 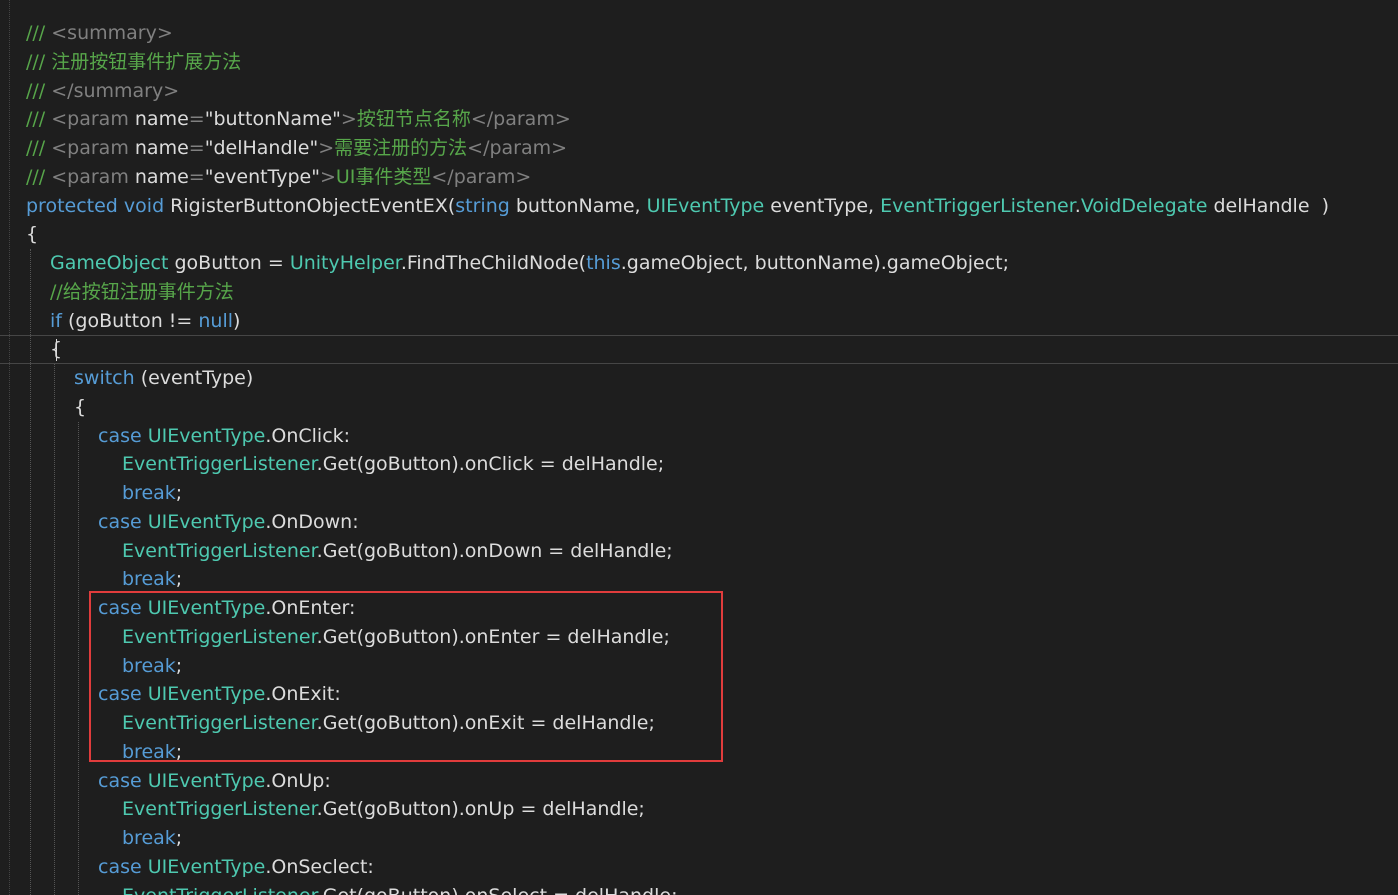 I want to click on code-line: case UIEventType.OnDown:, so click(x=228, y=522).